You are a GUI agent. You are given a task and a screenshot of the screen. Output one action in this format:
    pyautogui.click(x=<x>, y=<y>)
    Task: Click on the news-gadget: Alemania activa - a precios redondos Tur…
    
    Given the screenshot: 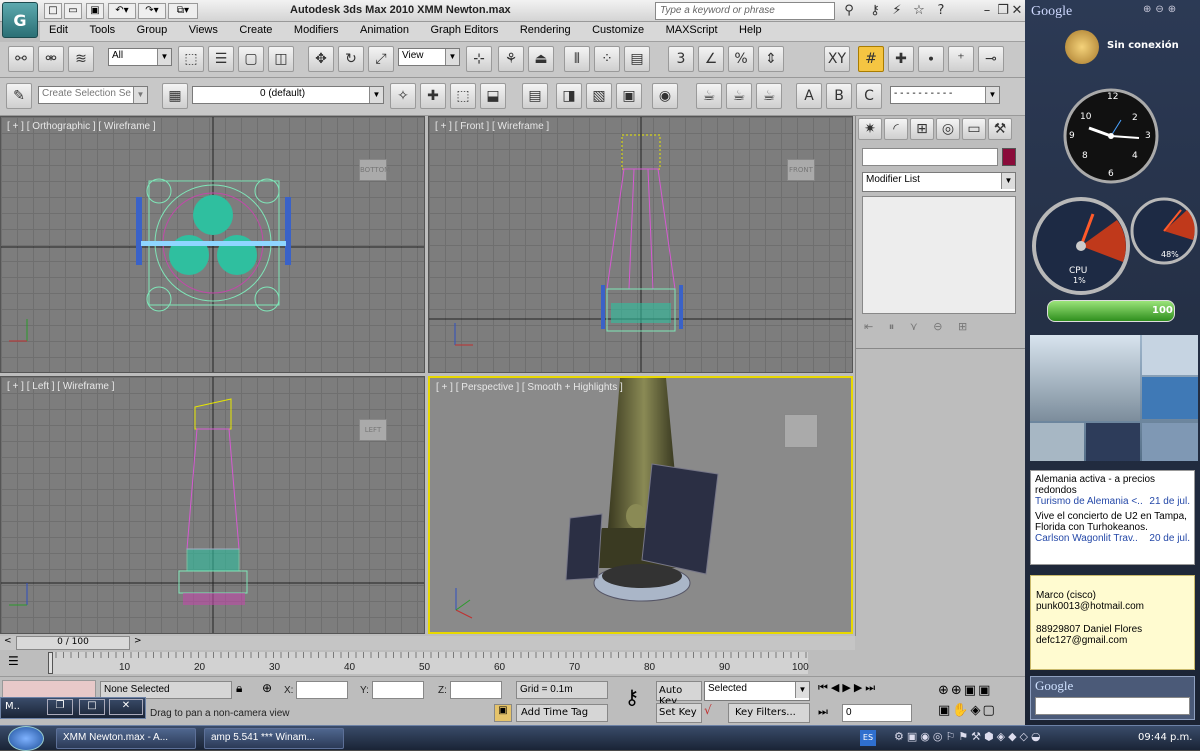 What is the action you would take?
    pyautogui.click(x=1112, y=517)
    